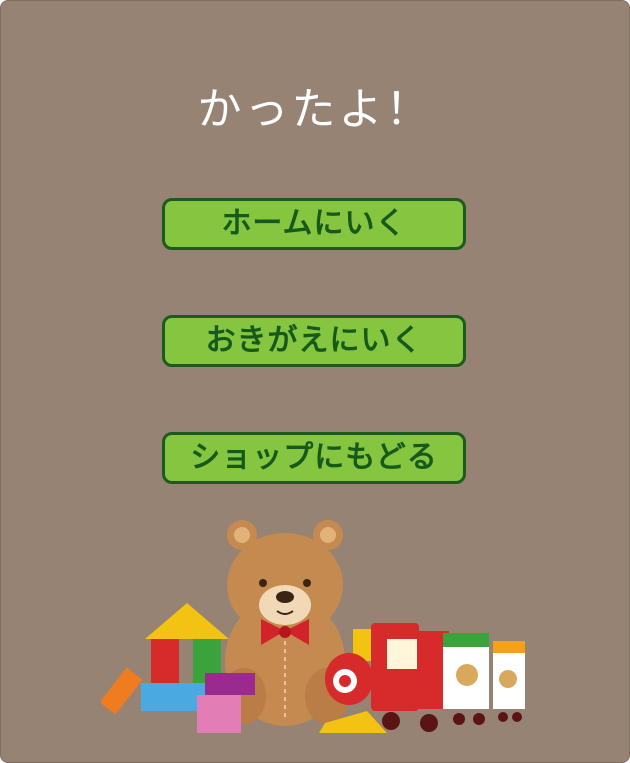 This screenshot has width=630, height=763. Describe the element at coordinates (314, 458) in the screenshot. I see `back-to-shop-button: ショップにもどる` at that location.